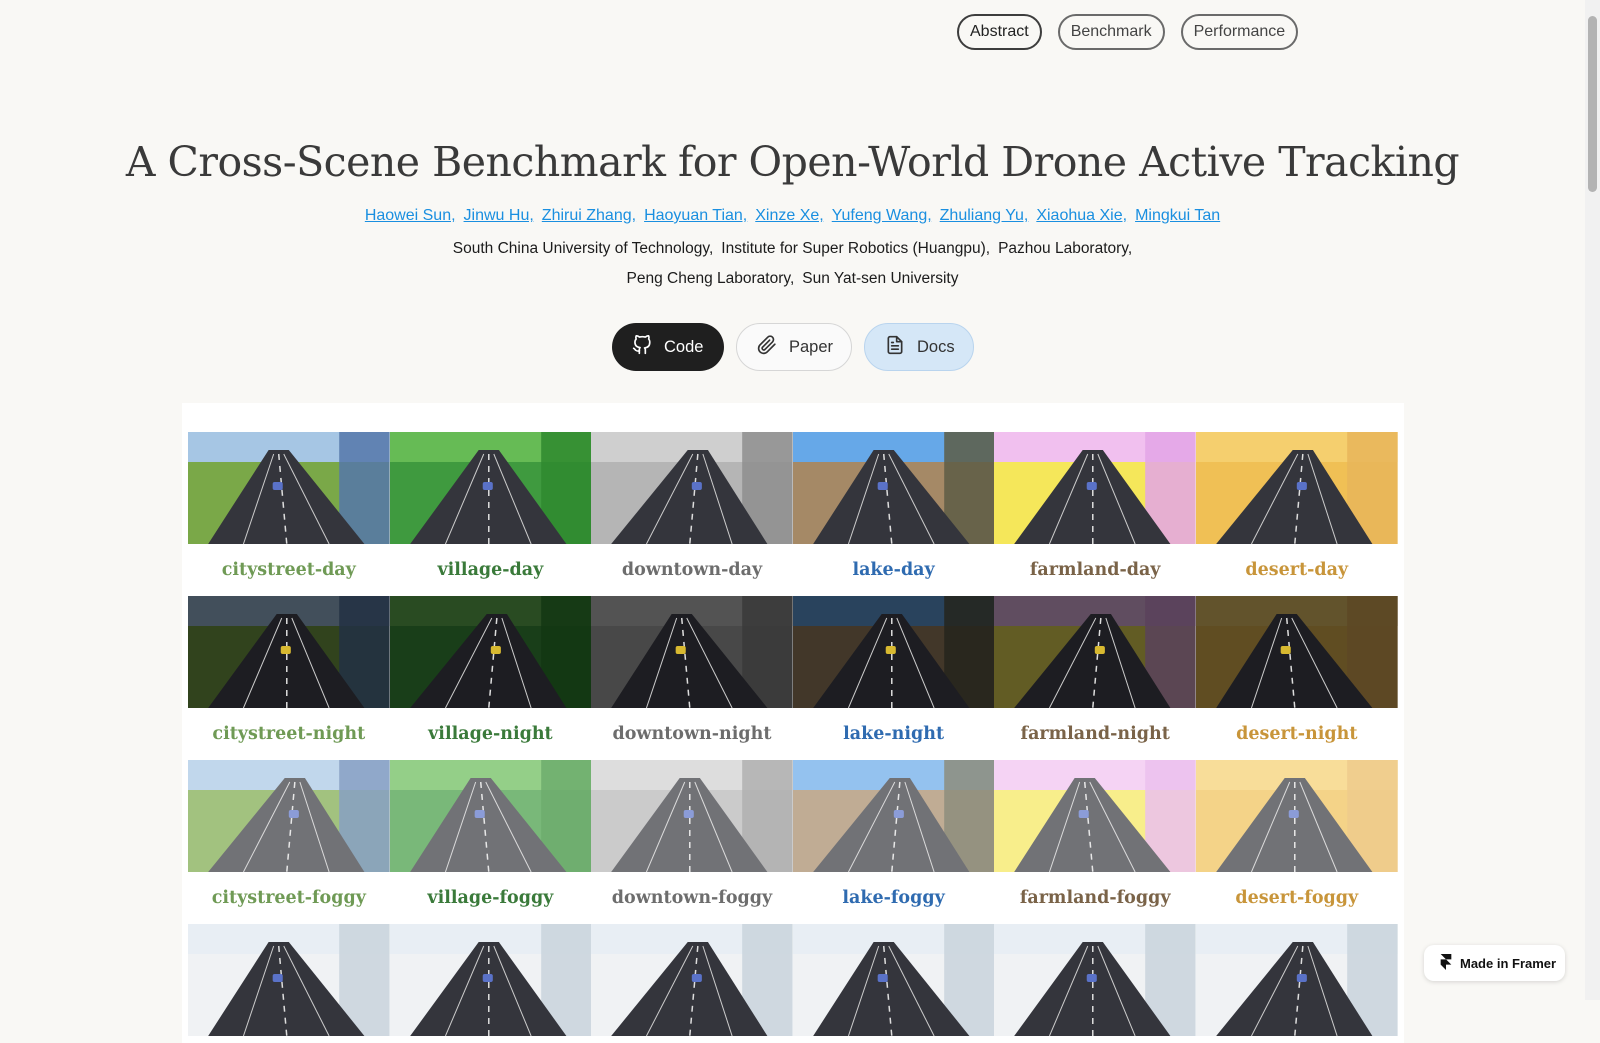  I want to click on author-link: Mingkui Tan, so click(1177, 215).